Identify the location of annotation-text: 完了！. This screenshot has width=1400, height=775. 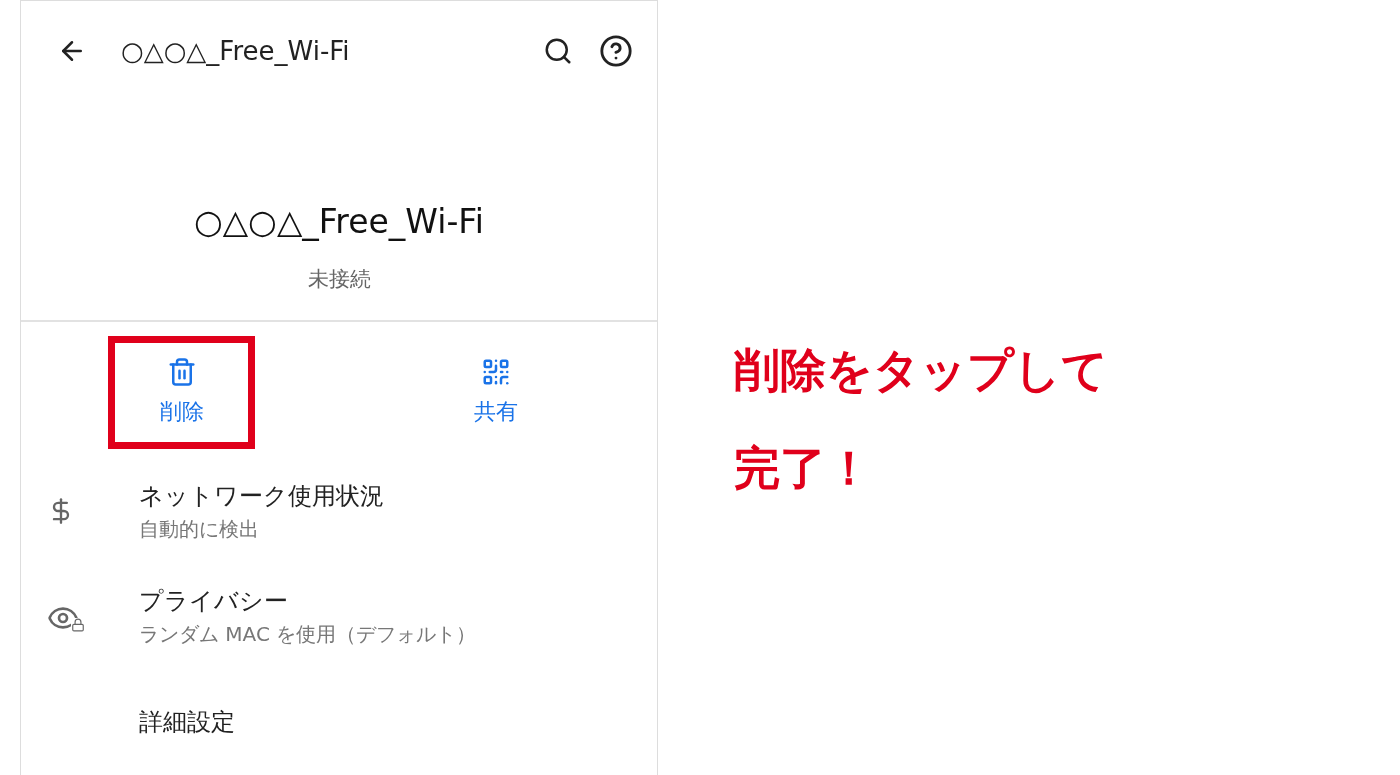
(803, 468).